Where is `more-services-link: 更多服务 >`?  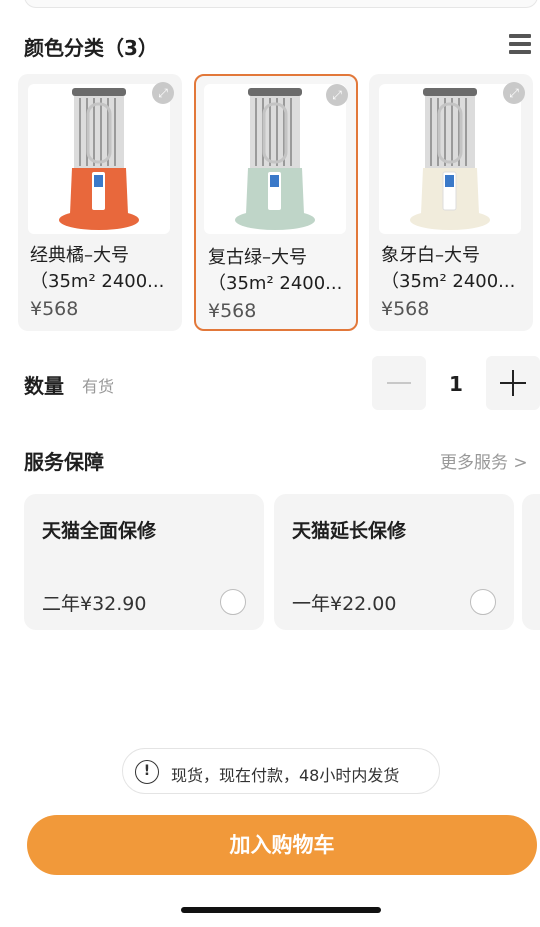 more-services-link: 更多服务 > is located at coordinates (484, 460).